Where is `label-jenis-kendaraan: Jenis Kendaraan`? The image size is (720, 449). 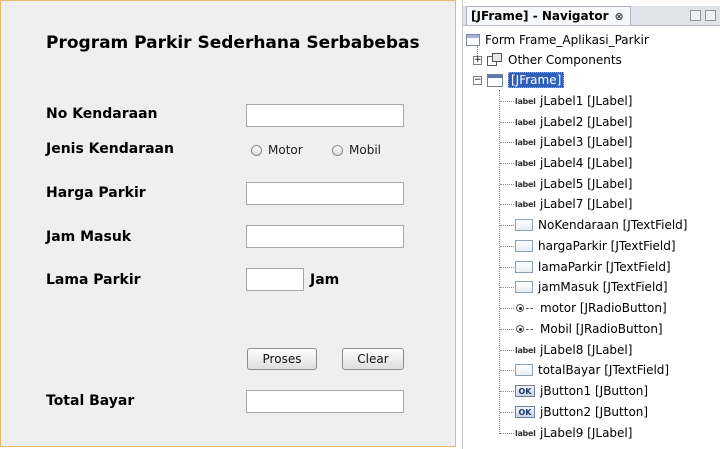 label-jenis-kendaraan: Jenis Kendaraan is located at coordinates (110, 149).